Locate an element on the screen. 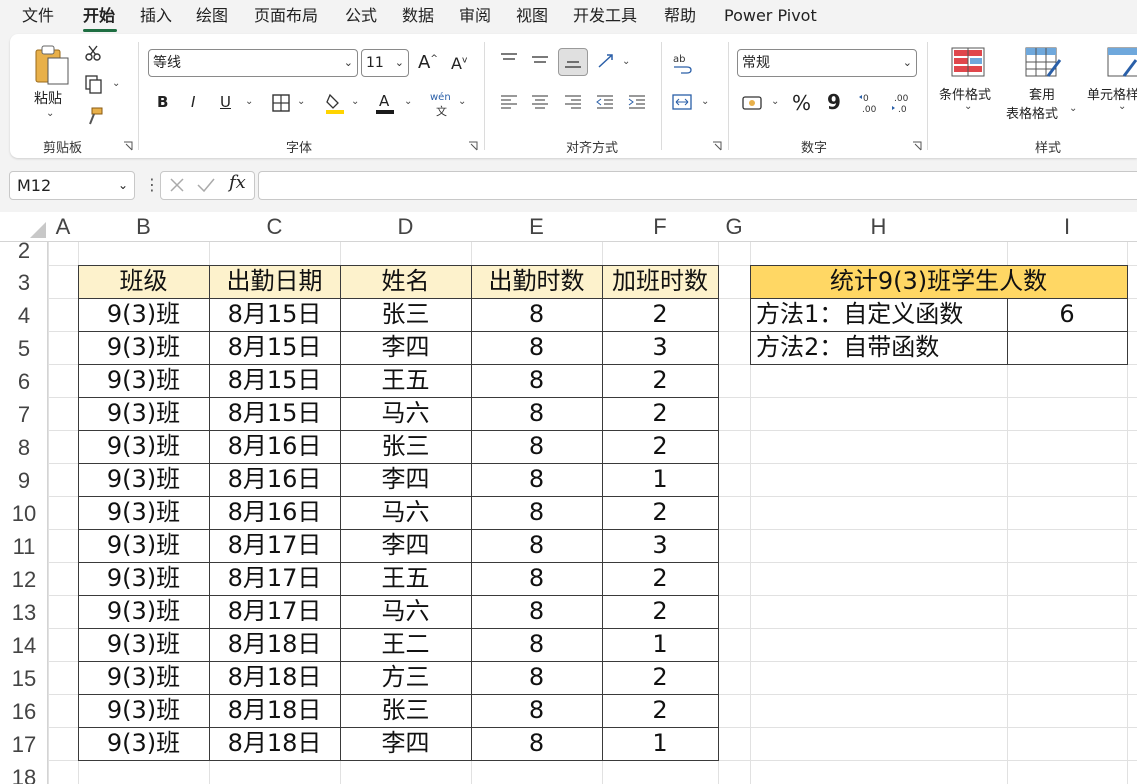 The image size is (1137, 784). increase-decimal-icon: 0 .00 is located at coordinates (870, 103).